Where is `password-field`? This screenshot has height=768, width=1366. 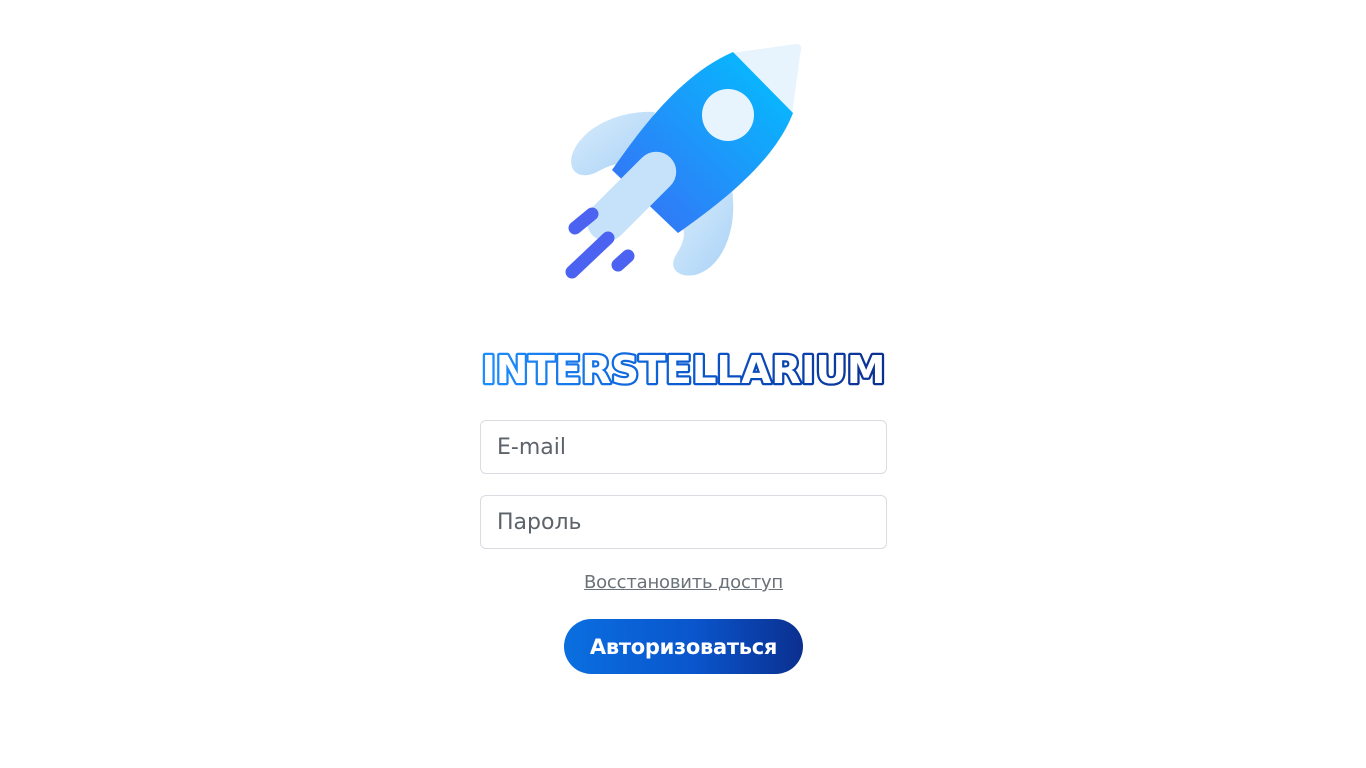 password-field is located at coordinates (683, 522).